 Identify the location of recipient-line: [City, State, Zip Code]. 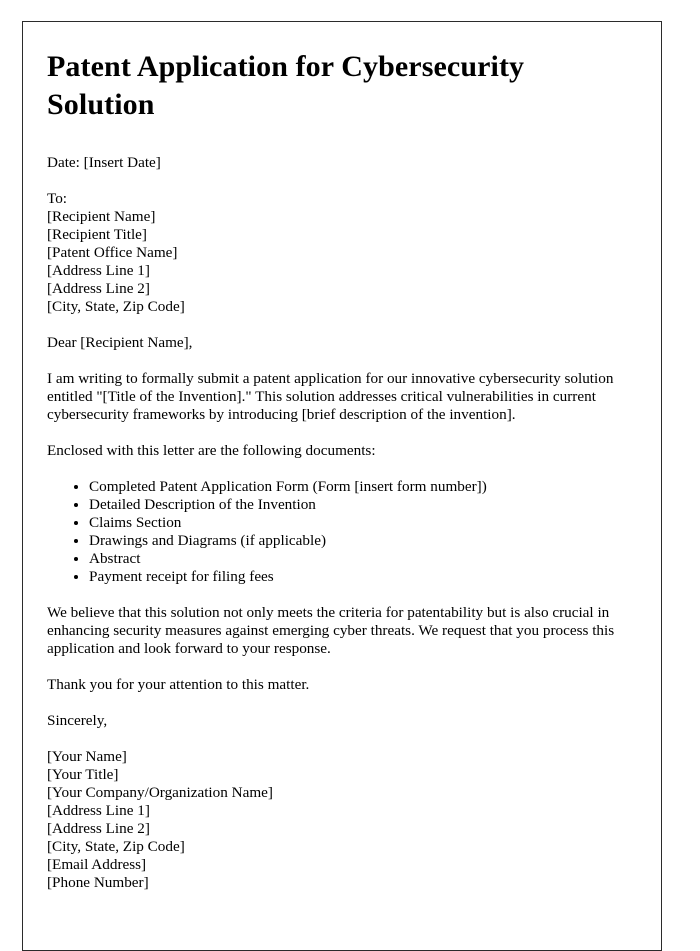
(116, 306).